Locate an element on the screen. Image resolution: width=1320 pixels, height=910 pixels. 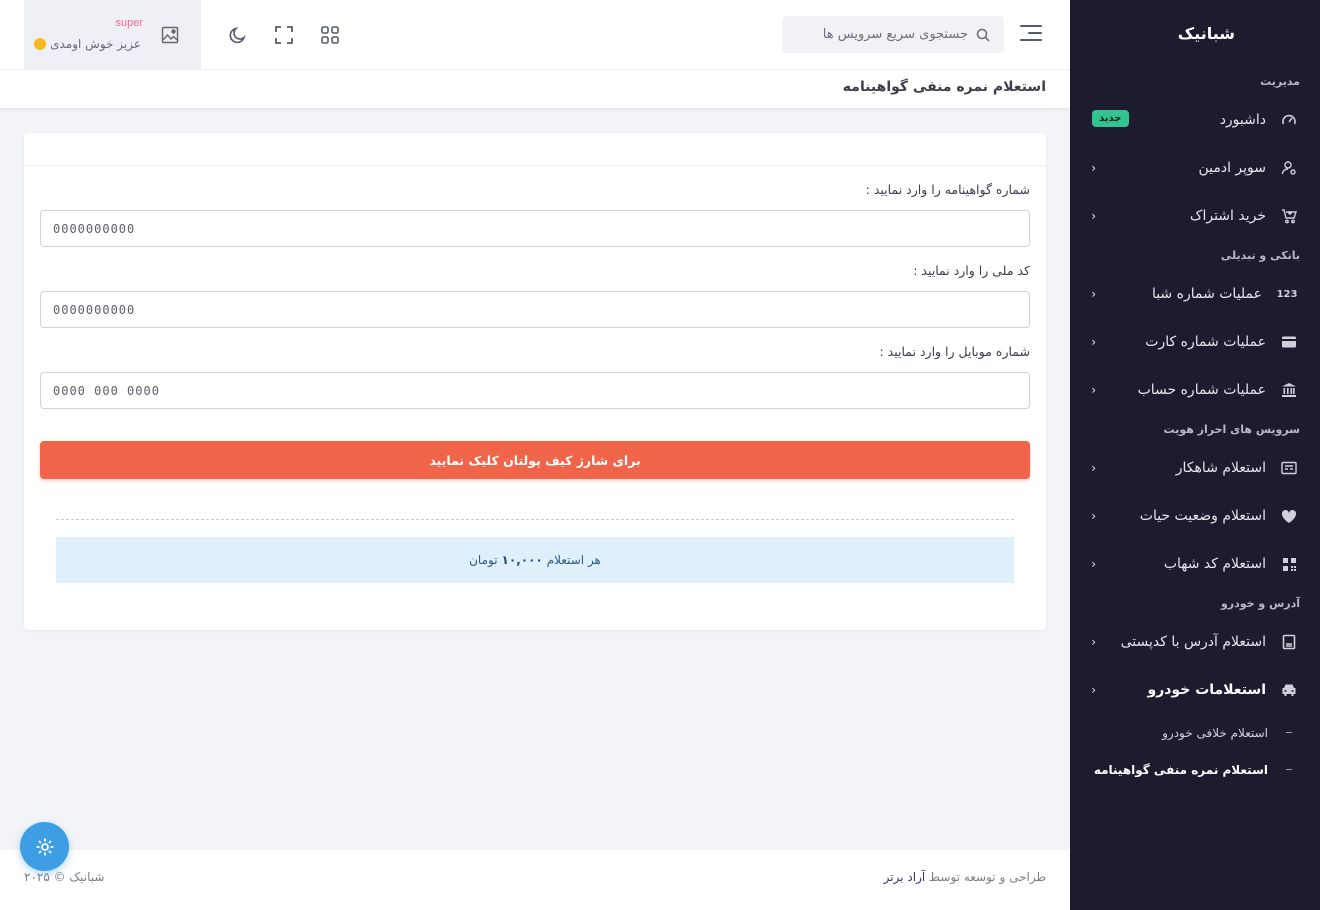
national-code-label: کد ملی را وارد نمایید : is located at coordinates (971, 270).